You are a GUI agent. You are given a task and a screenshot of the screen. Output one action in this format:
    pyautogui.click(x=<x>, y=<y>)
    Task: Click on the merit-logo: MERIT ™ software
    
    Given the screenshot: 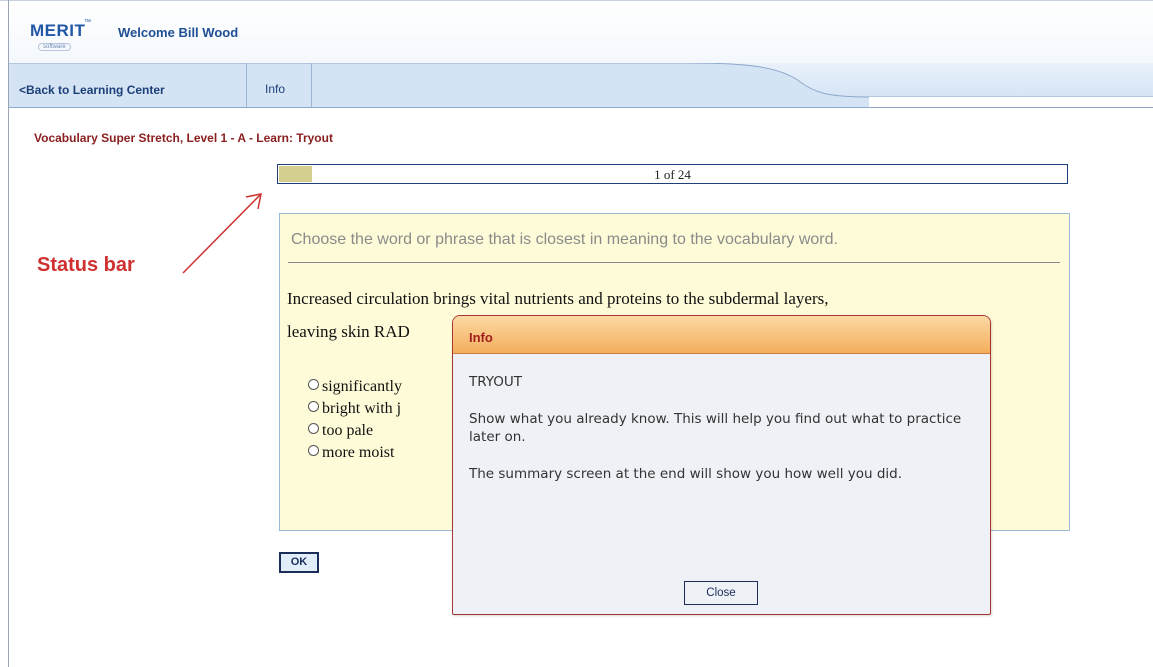 What is the action you would take?
    pyautogui.click(x=61, y=36)
    